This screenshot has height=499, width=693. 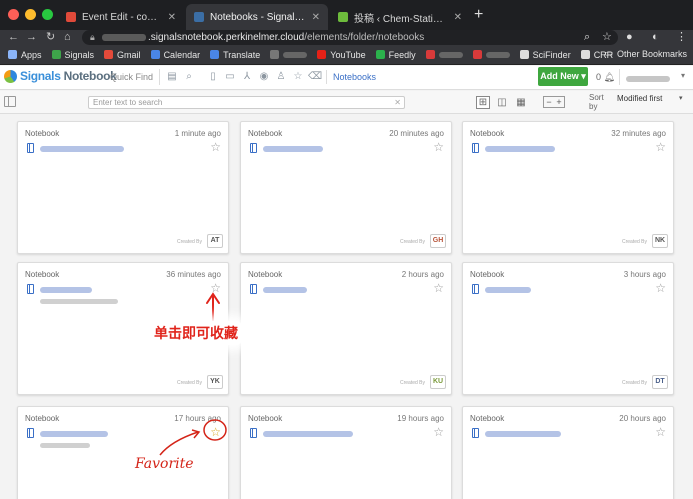 What do you see at coordinates (123, 328) in the screenshot?
I see `notebook-card: Notebook 36 minutes ago ☆ Created By YK` at bounding box center [123, 328].